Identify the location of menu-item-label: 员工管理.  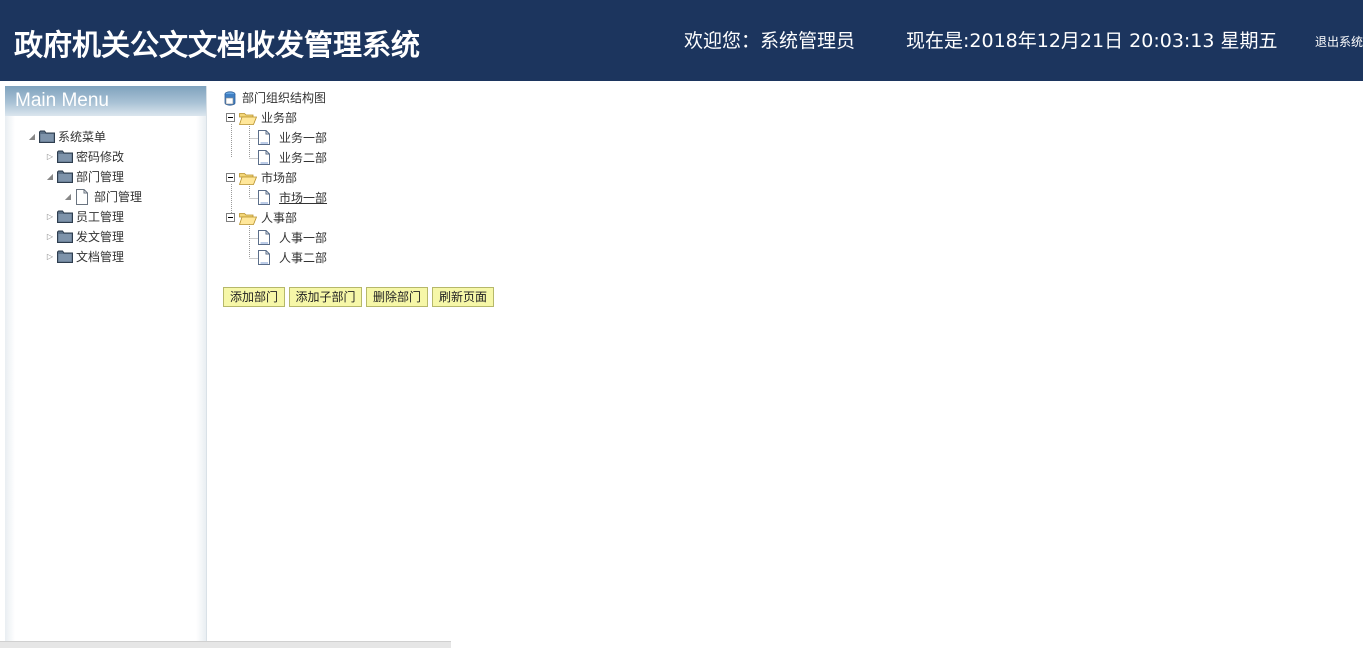
(100, 217).